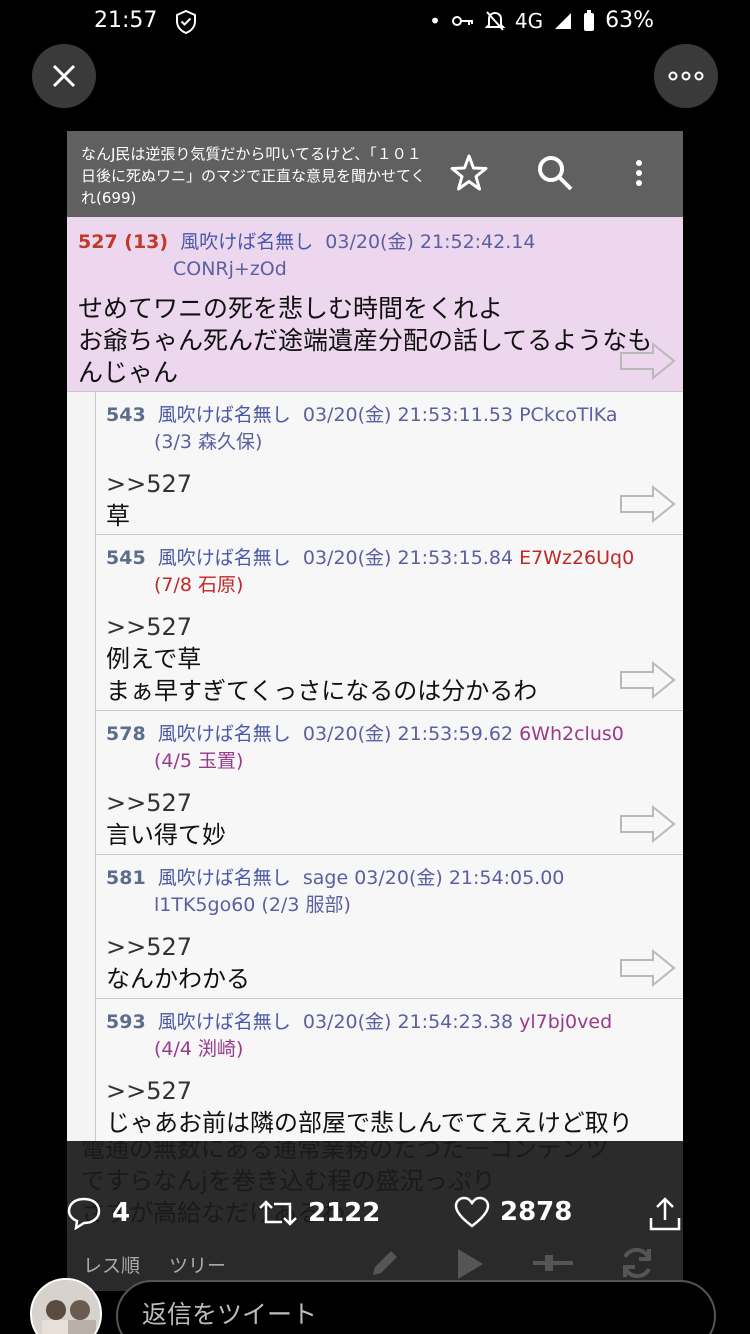  Describe the element at coordinates (408, 415) in the screenshot. I see `post-date: 03/20(金) 21:53:11.53` at that location.